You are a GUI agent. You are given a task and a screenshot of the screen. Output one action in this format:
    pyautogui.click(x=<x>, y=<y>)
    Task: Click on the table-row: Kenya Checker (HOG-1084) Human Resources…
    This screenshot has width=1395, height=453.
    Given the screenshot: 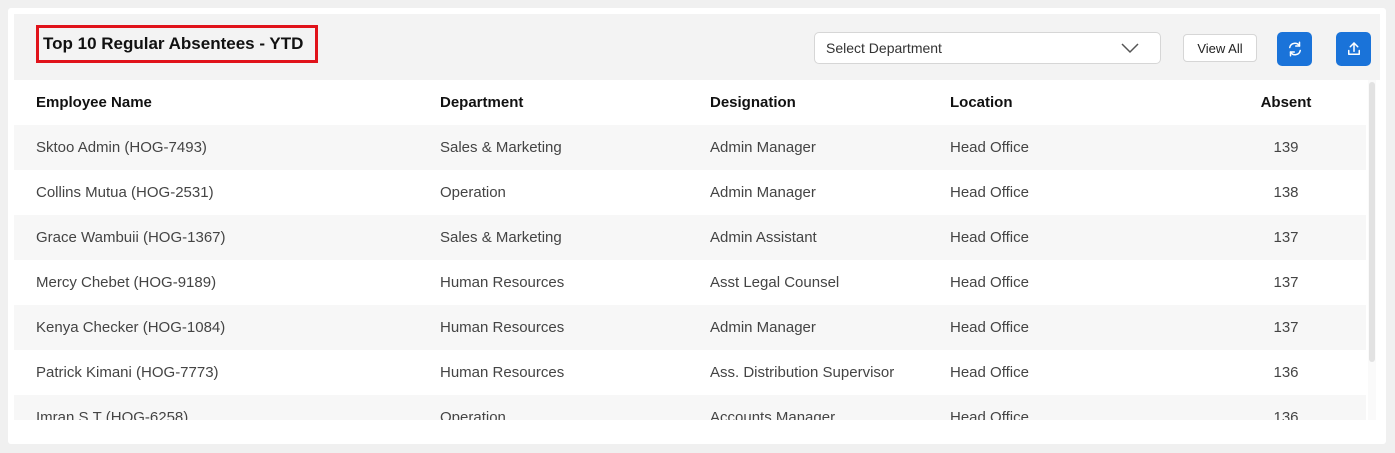 What is the action you would take?
    pyautogui.click(x=690, y=327)
    